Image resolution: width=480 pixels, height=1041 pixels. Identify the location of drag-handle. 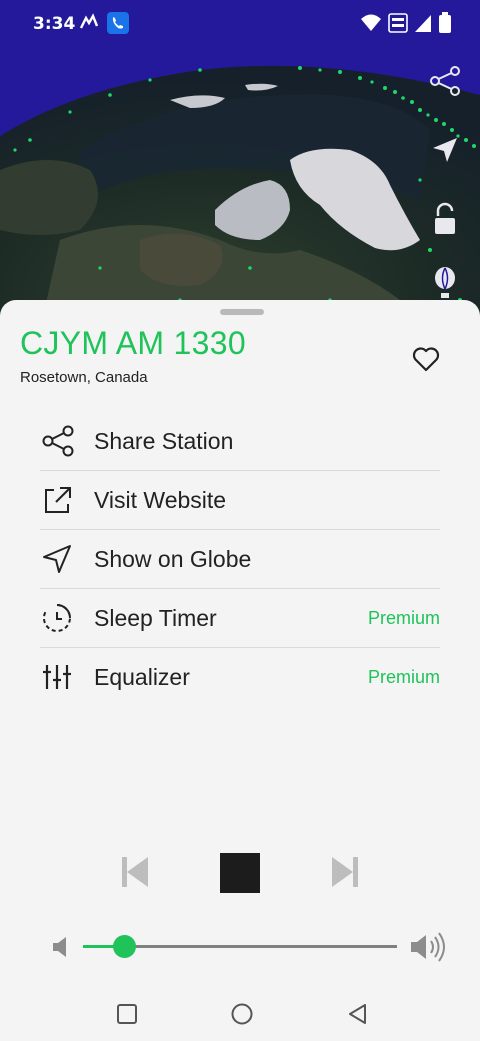
(242, 312).